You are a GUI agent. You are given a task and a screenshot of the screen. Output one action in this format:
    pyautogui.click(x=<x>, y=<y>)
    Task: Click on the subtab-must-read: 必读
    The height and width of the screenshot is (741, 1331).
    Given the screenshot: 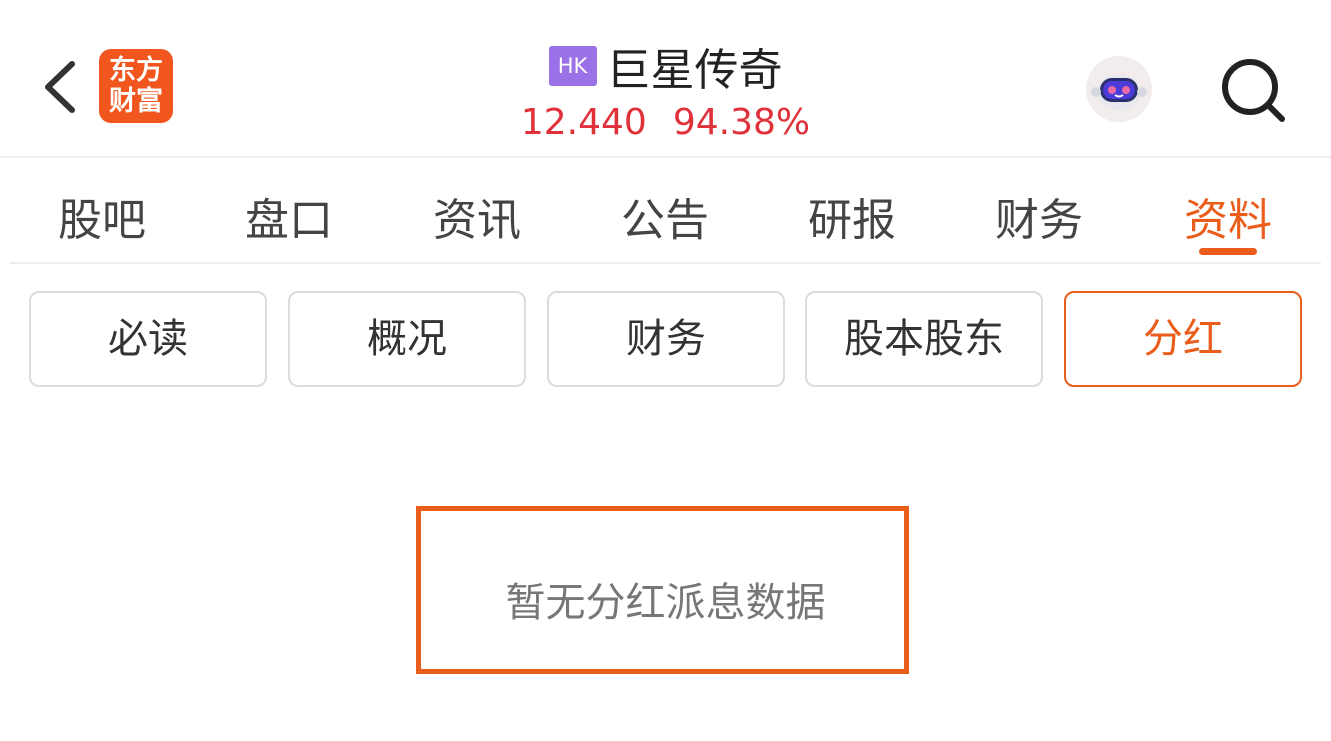 What is the action you would take?
    pyautogui.click(x=148, y=339)
    